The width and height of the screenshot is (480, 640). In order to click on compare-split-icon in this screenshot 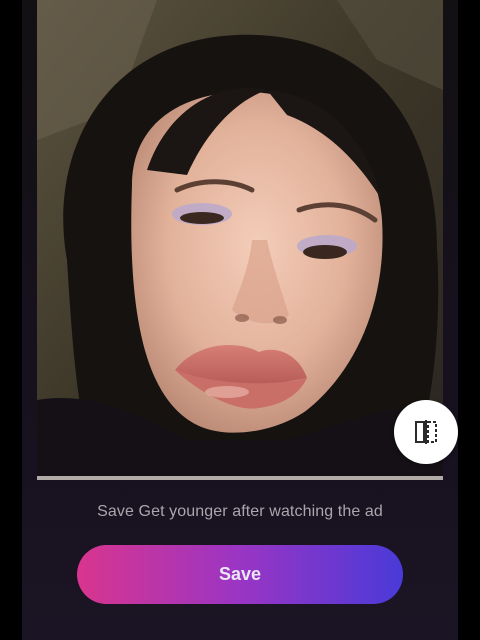, I will do `click(426, 432)`.